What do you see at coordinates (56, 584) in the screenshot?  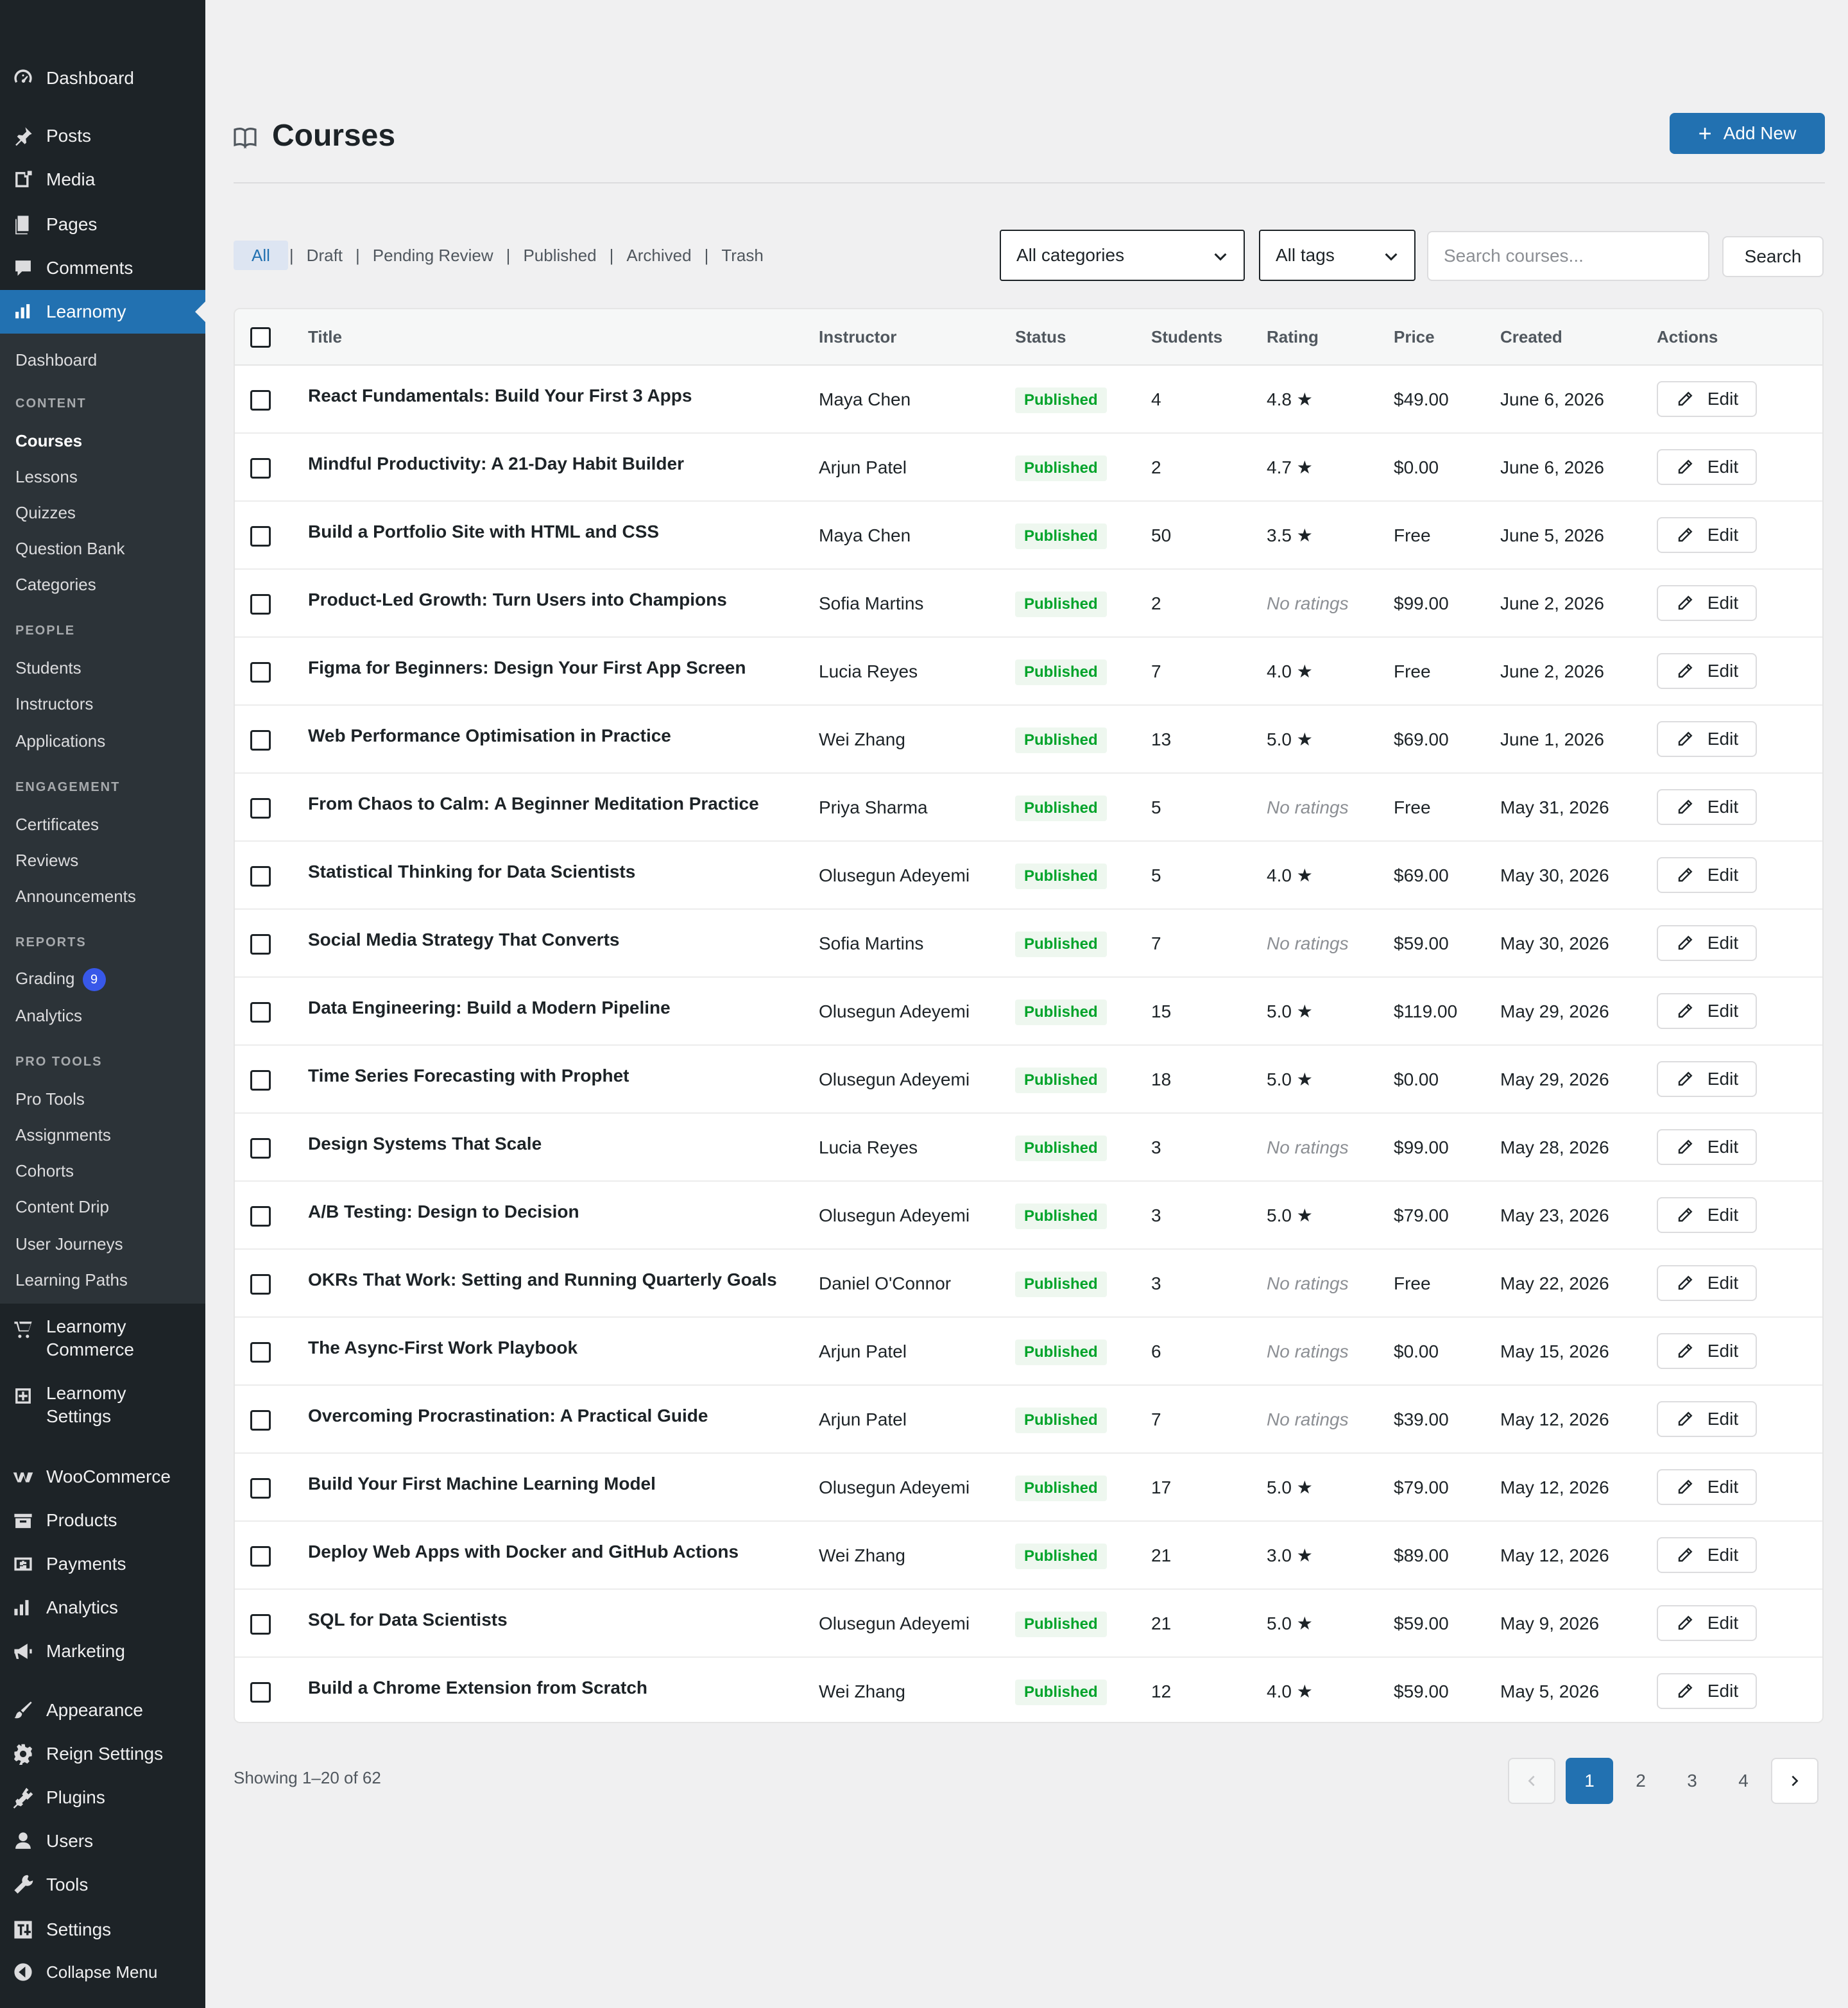 I see `submenu-item-categories: Categories` at bounding box center [56, 584].